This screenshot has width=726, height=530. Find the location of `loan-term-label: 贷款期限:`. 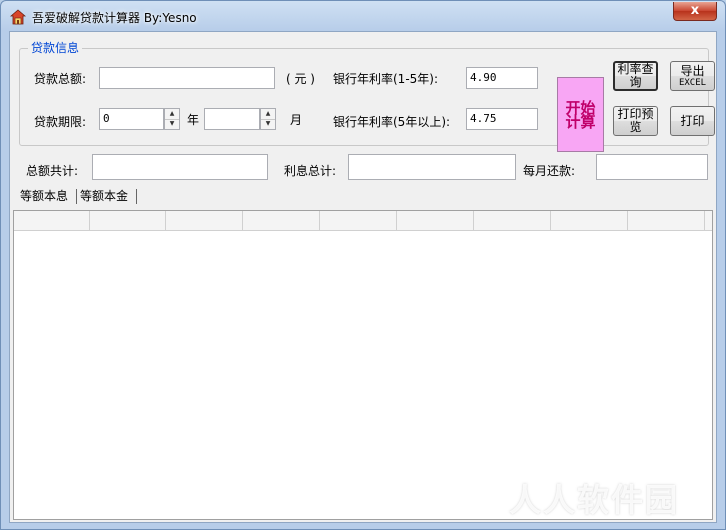

loan-term-label: 贷款期限: is located at coordinates (60, 122).